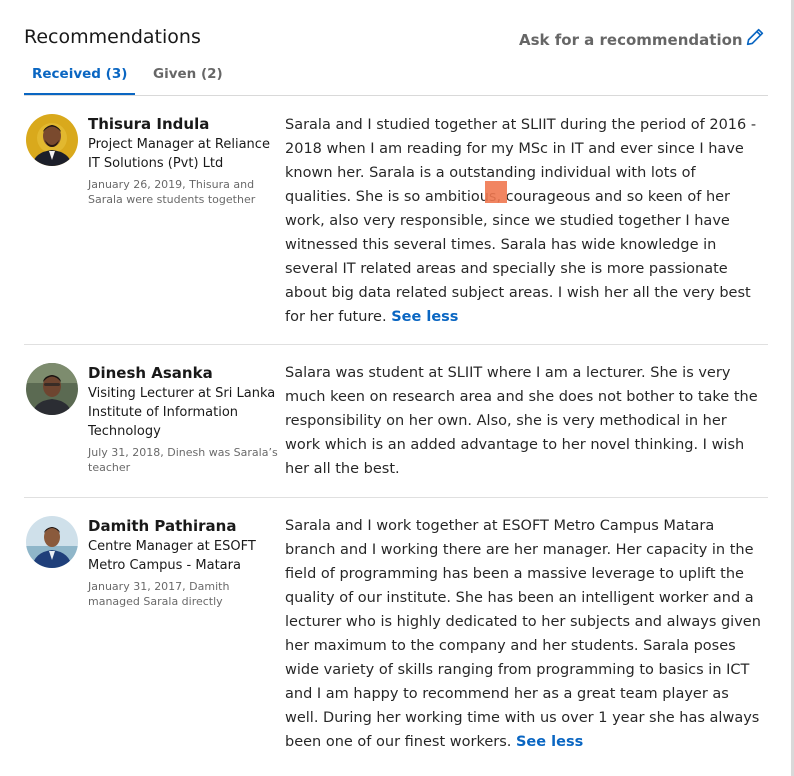 The width and height of the screenshot is (794, 776). What do you see at coordinates (631, 40) in the screenshot?
I see `ask-recommendation-link: Ask for a recommendation` at bounding box center [631, 40].